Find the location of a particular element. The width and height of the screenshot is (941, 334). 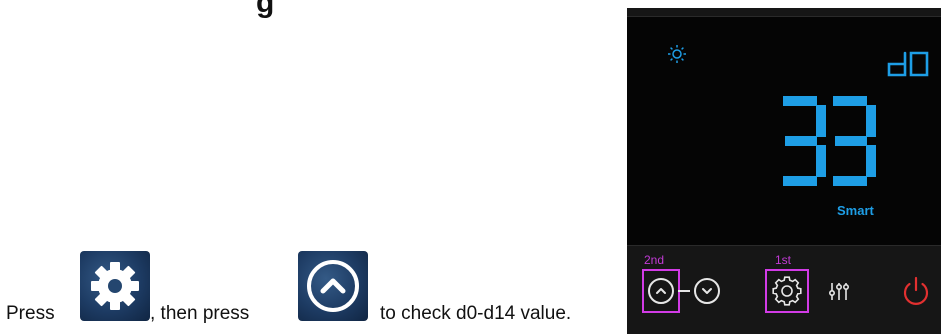

sliders-icon is located at coordinates (839, 291).